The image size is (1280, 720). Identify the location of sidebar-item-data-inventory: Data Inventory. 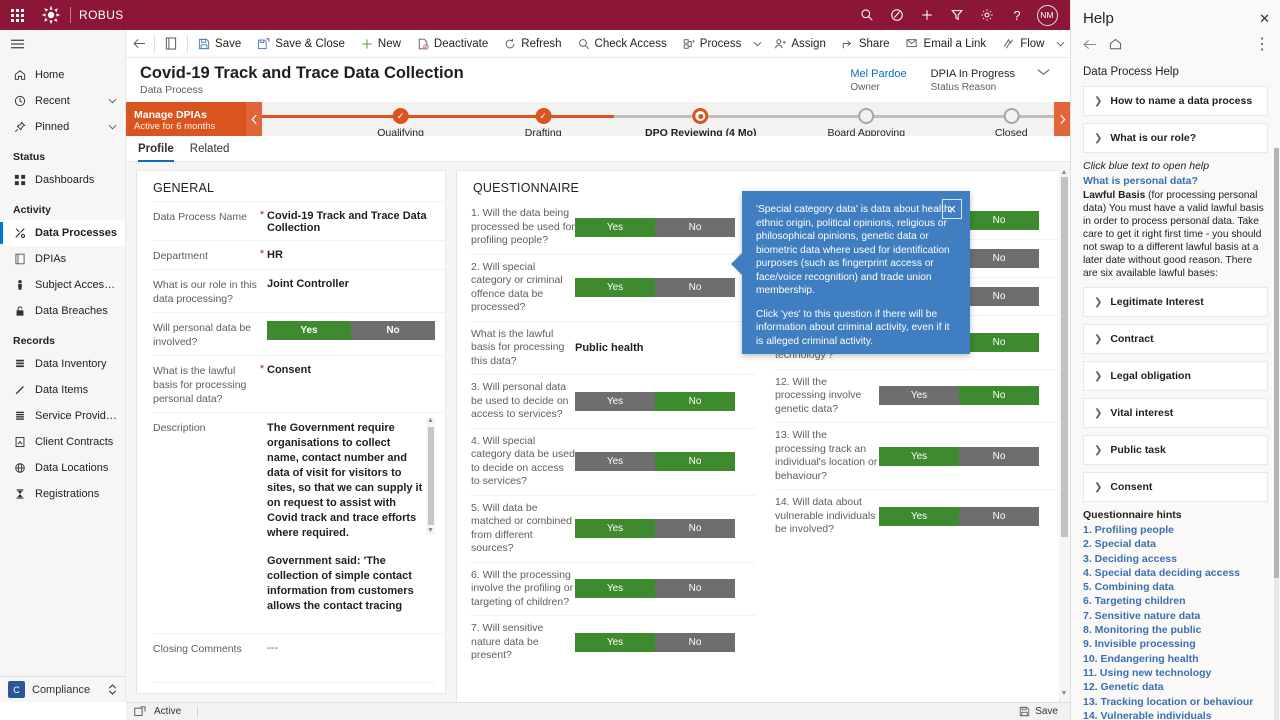
(62, 364).